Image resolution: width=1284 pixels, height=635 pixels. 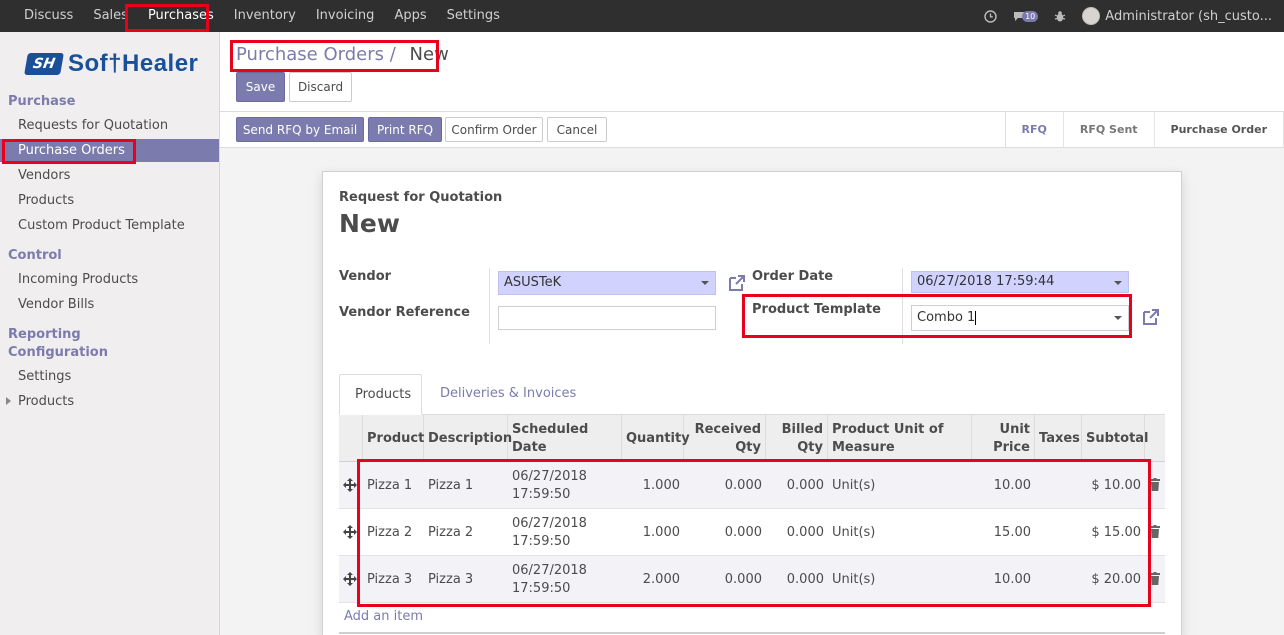 I want to click on tab-deliveries-invoices: Deliveries & Invoices, so click(x=508, y=394).